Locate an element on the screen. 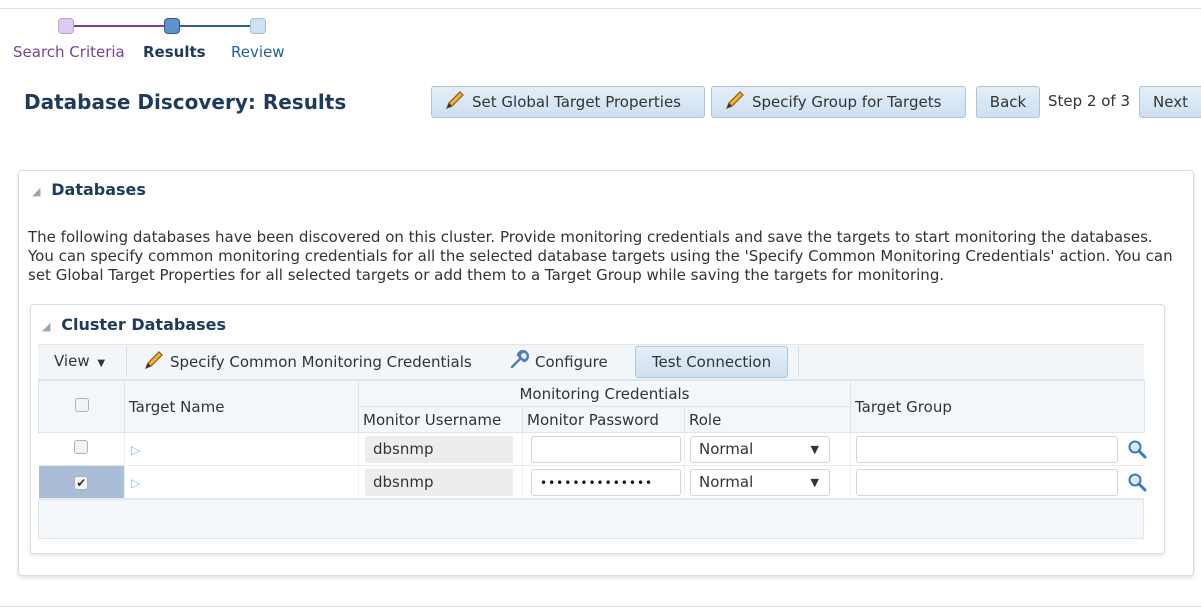 The height and width of the screenshot is (608, 1201). next-label: Next is located at coordinates (1170, 102).